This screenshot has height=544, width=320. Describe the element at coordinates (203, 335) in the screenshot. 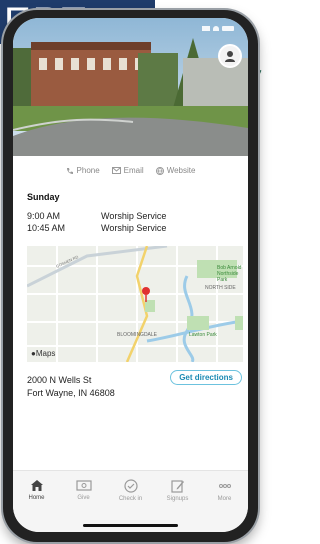

I see `map-label-lawton: Lawton Park` at that location.